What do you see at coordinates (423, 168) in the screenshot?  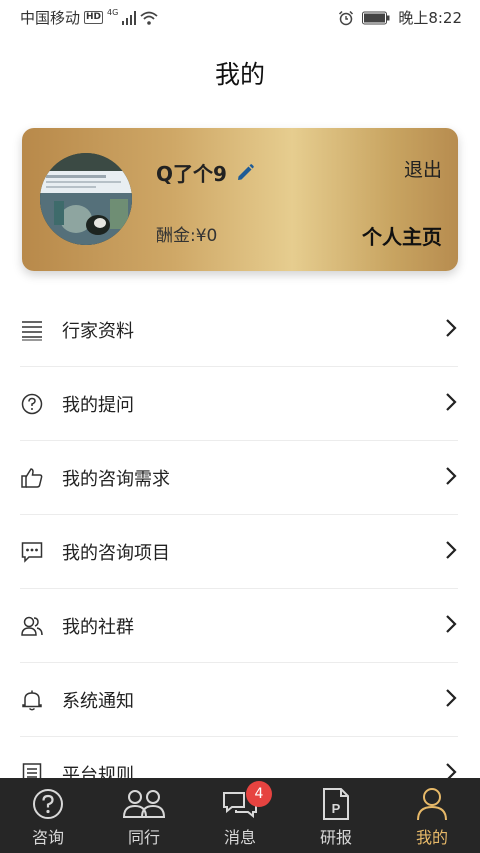 I see `logout-button: 退出` at bounding box center [423, 168].